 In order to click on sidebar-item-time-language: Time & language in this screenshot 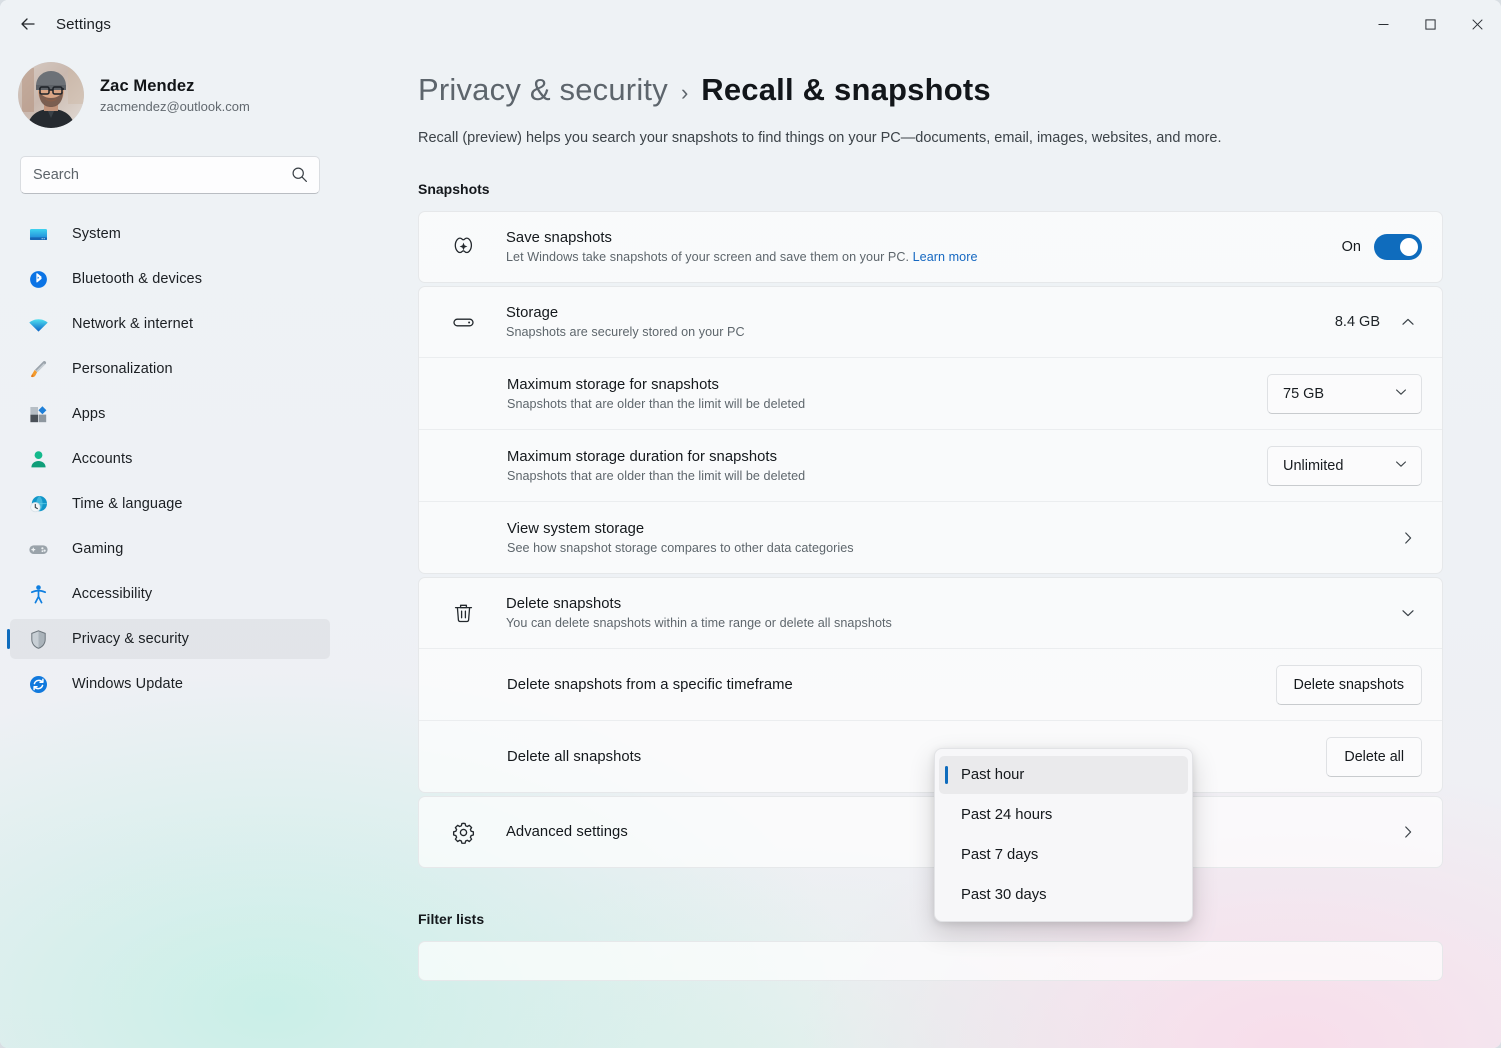, I will do `click(170, 504)`.